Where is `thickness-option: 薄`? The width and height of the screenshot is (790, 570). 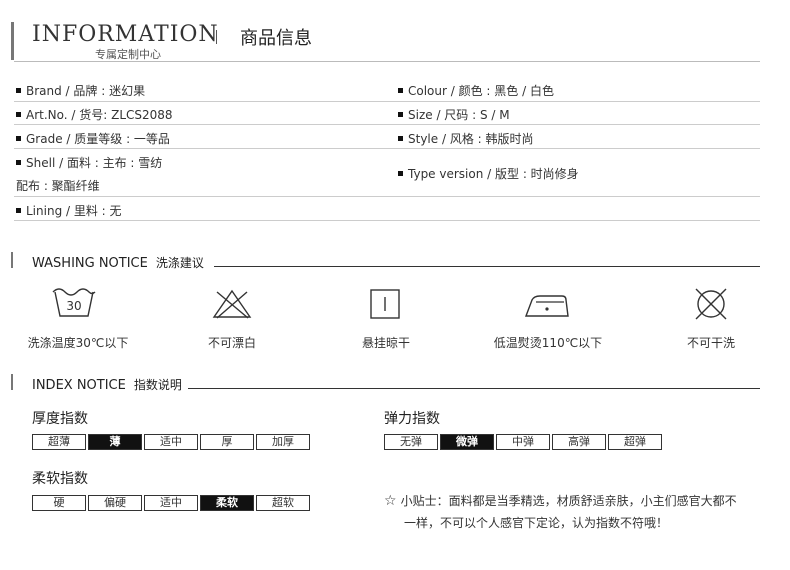 thickness-option: 薄 is located at coordinates (115, 442).